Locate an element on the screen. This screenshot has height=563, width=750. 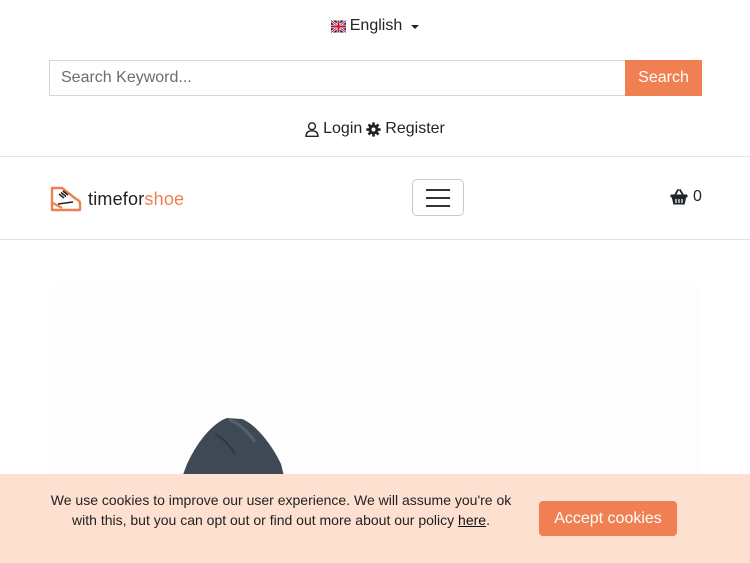
language-bar: English is located at coordinates (375, 26).